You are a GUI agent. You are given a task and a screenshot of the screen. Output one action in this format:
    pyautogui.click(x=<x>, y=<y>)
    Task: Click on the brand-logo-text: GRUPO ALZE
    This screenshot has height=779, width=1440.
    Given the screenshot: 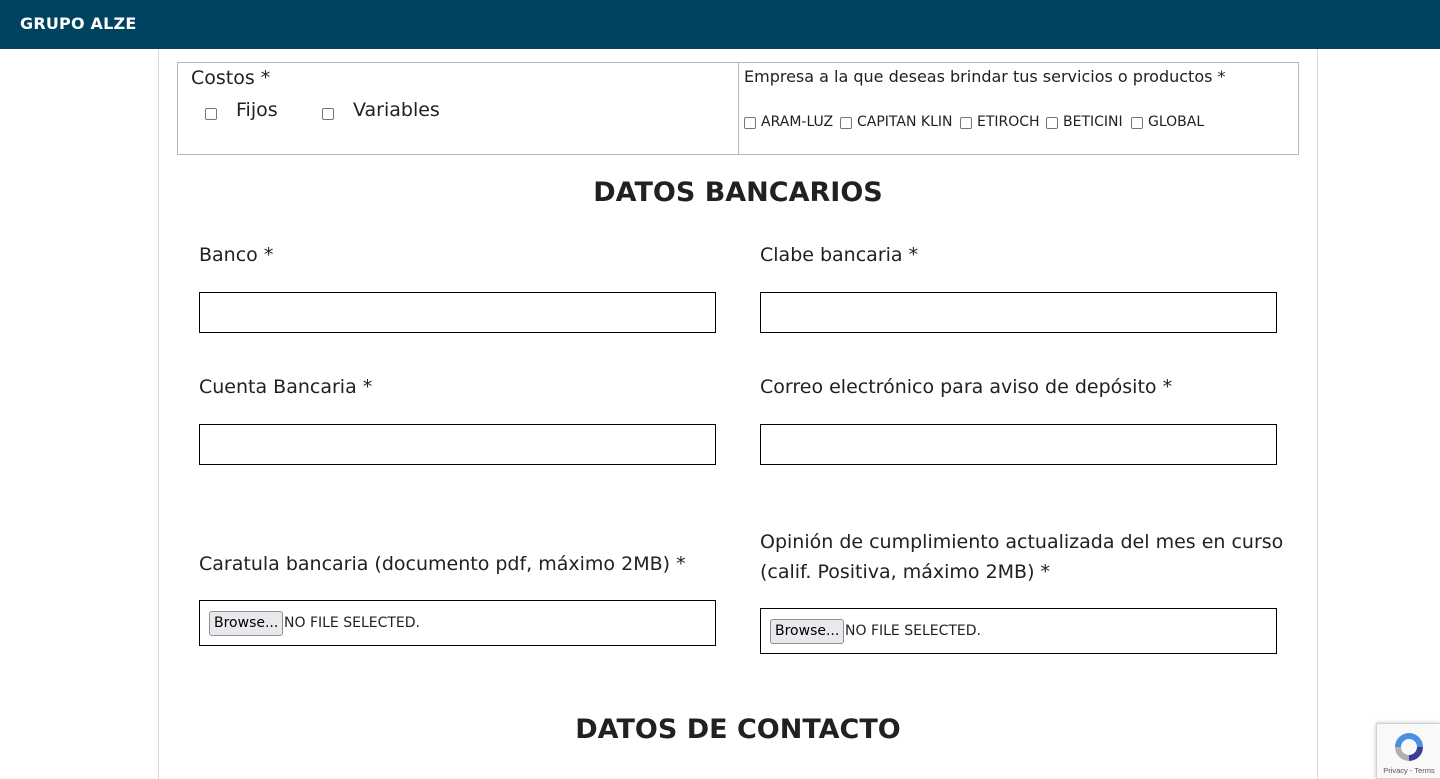 What is the action you would take?
    pyautogui.click(x=78, y=23)
    